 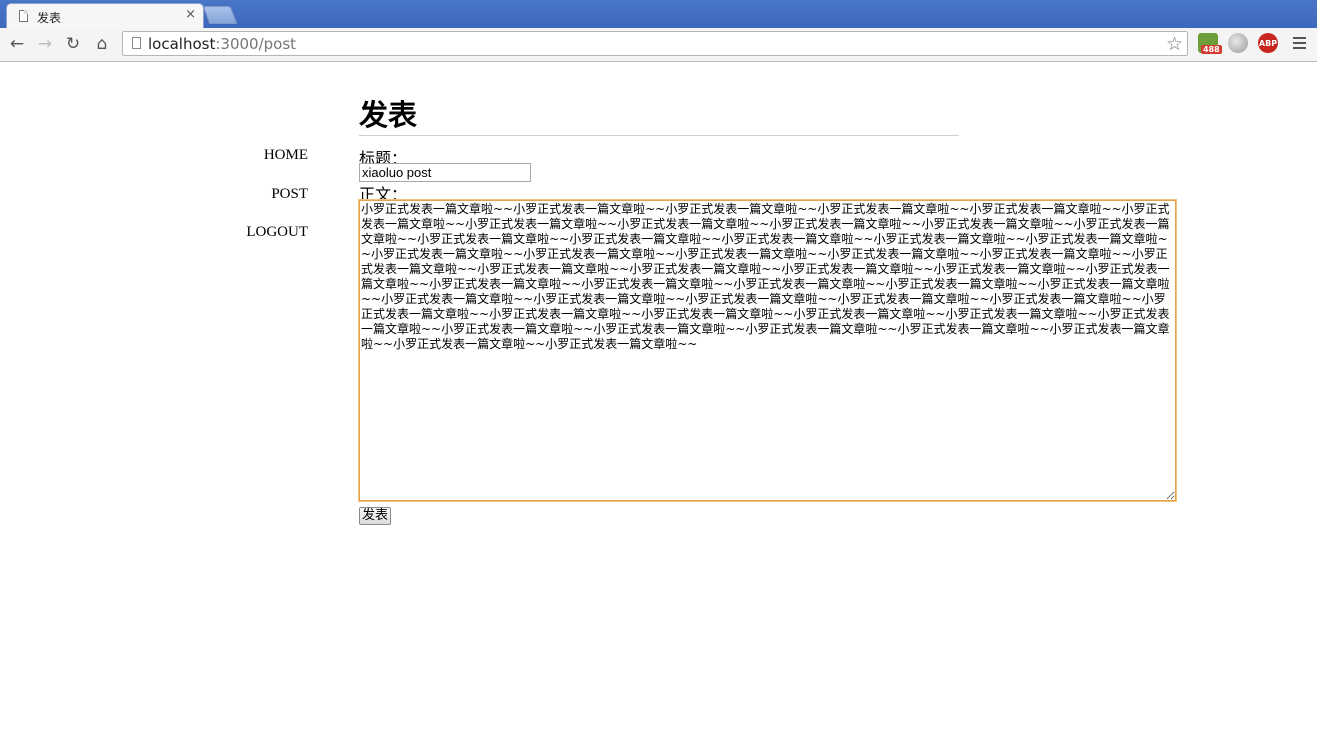 I want to click on url-path: :3000/post, so click(x=256, y=44).